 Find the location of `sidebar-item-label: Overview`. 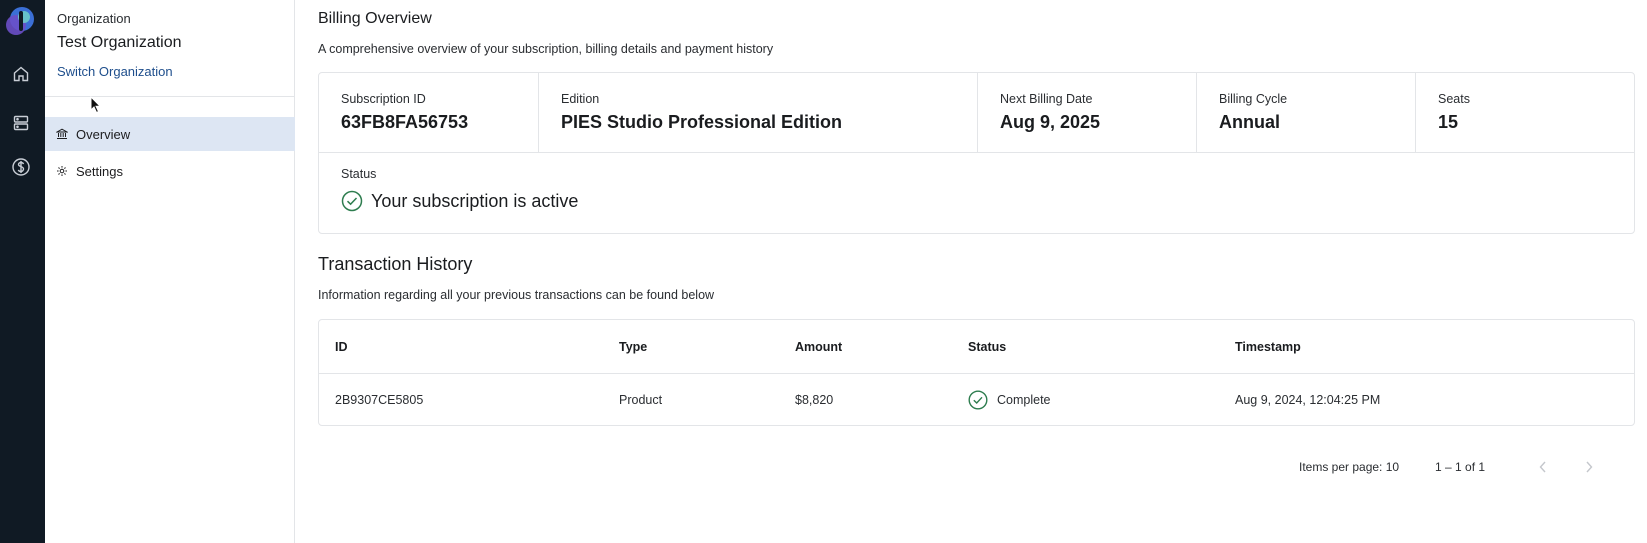

sidebar-item-label: Overview is located at coordinates (103, 134).